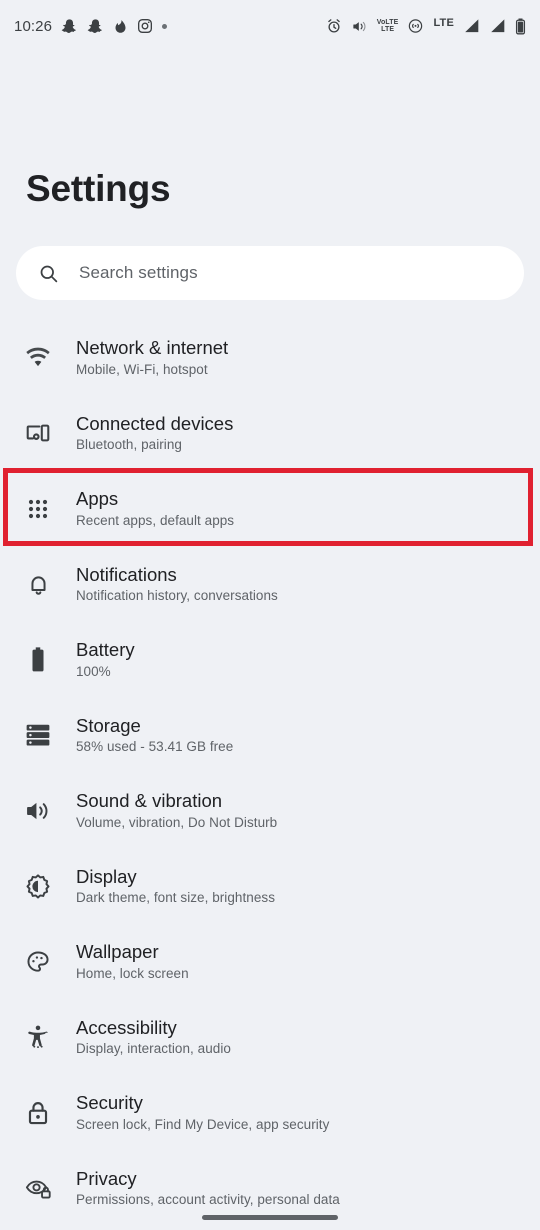 Image resolution: width=540 pixels, height=1230 pixels. What do you see at coordinates (270, 434) in the screenshot?
I see `settings-row-connected-devices: Connected devices Bluetooth, pairing` at bounding box center [270, 434].